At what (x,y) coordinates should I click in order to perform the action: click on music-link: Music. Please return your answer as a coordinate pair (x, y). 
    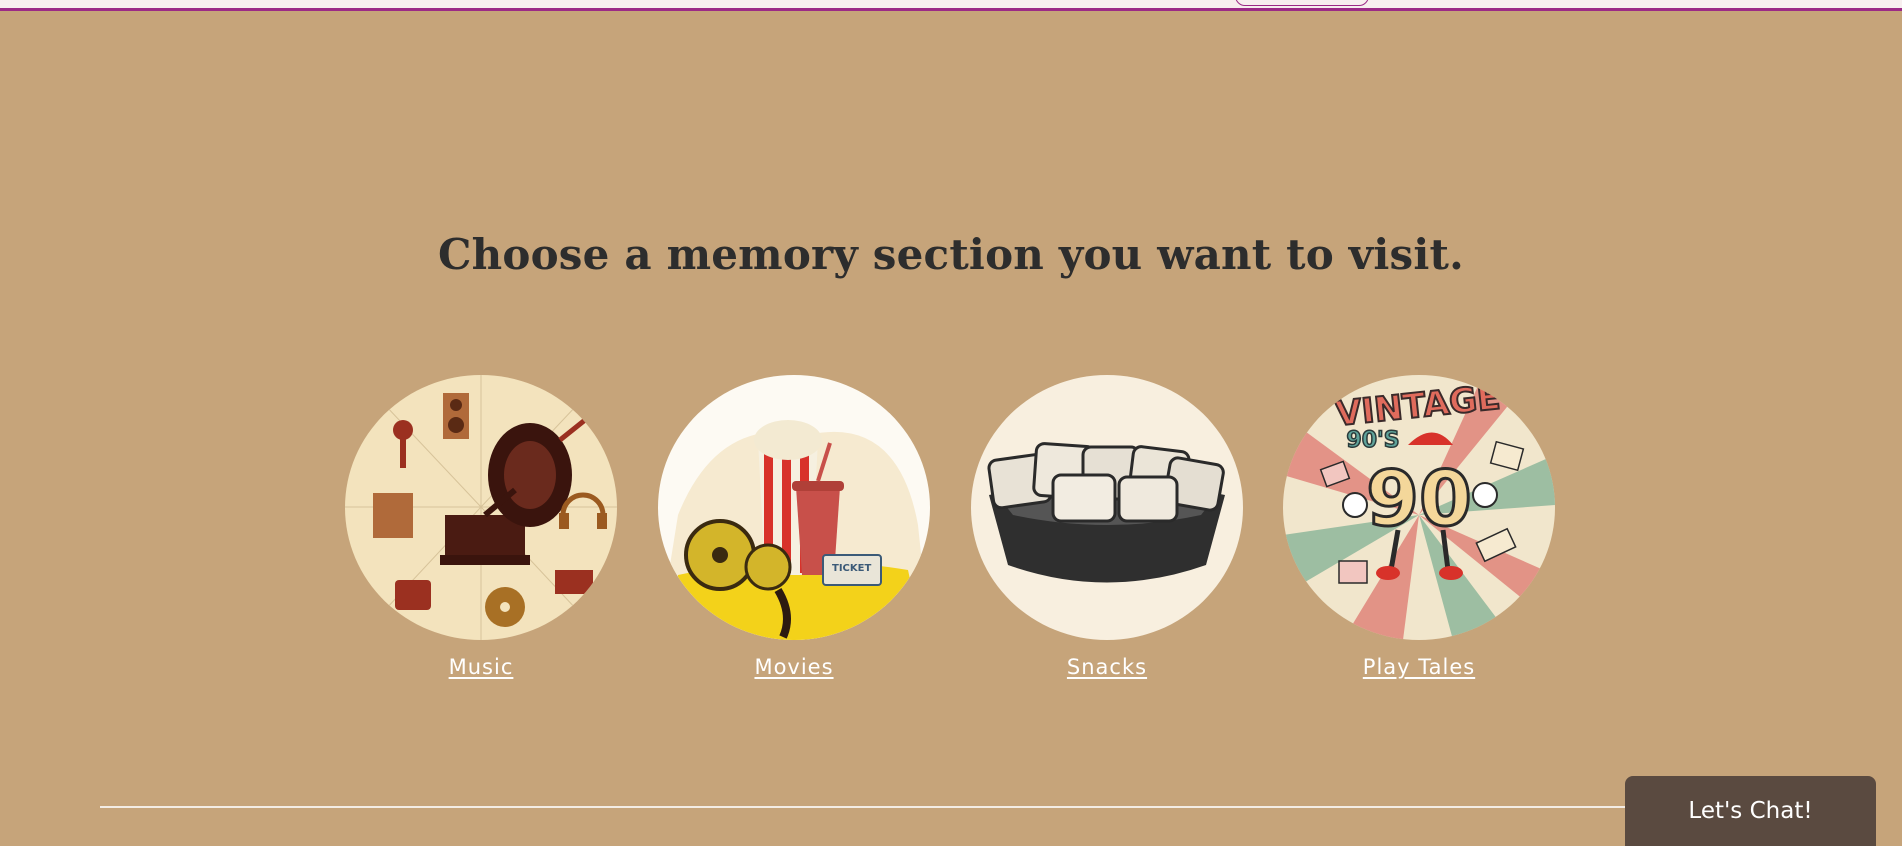
    Looking at the image, I should click on (481, 667).